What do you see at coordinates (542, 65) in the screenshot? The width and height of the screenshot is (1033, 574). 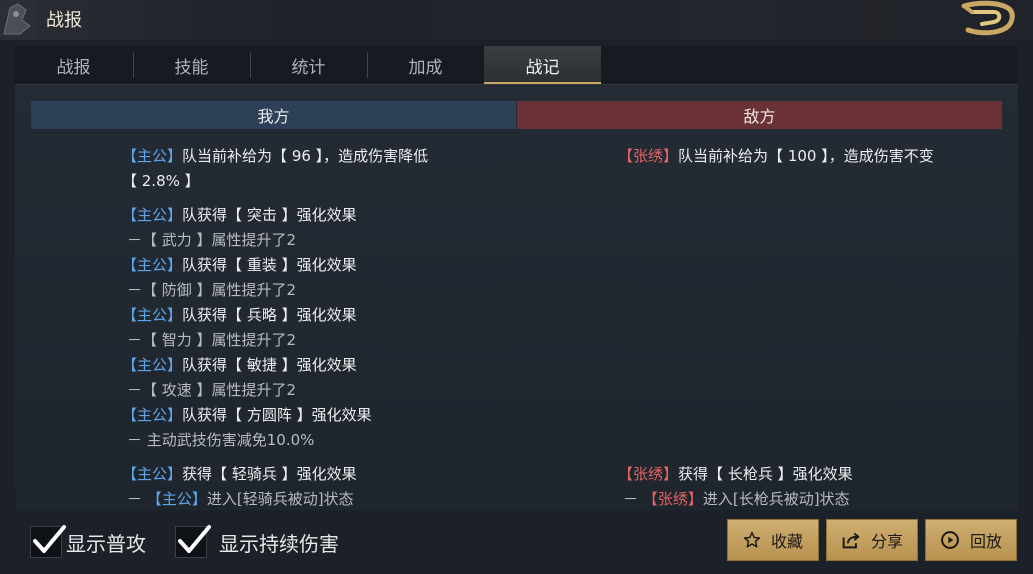 I see `tab-battle-log: 战记` at bounding box center [542, 65].